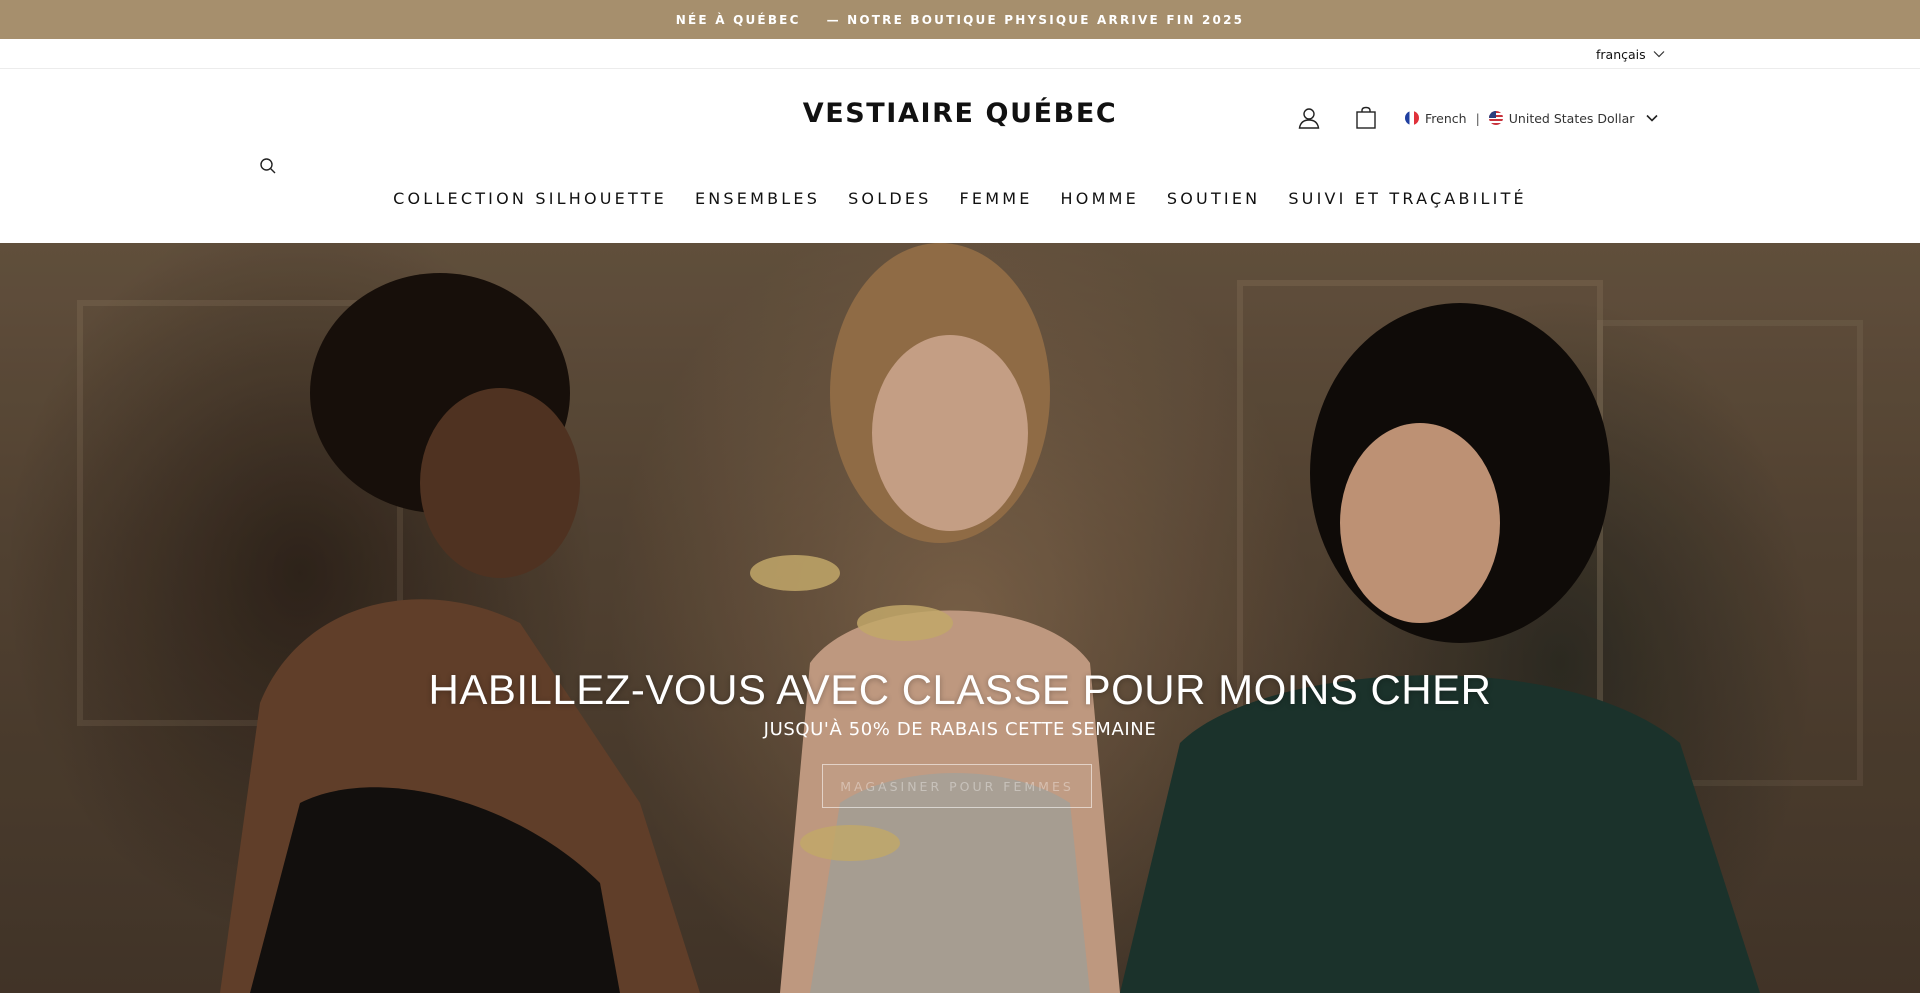 This screenshot has width=1920, height=993. I want to click on search-icon, so click(268, 166).